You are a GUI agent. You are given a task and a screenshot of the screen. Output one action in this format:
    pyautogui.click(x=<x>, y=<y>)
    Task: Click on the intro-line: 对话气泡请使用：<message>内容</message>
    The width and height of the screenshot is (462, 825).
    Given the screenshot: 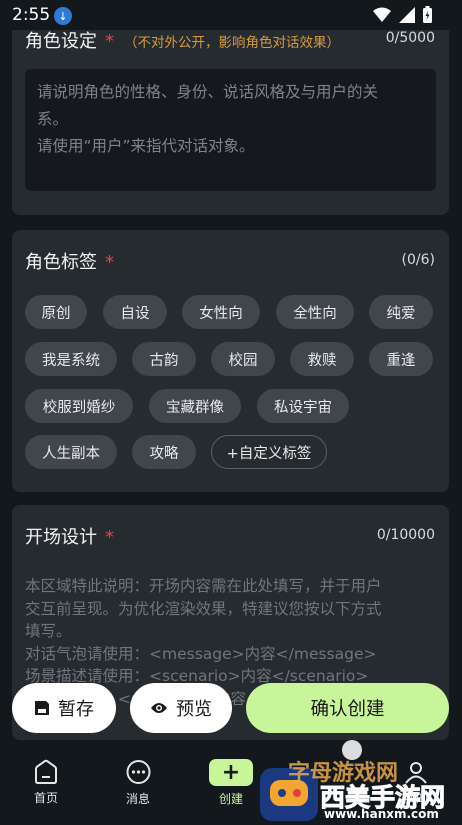 What is the action you would take?
    pyautogui.click(x=201, y=653)
    